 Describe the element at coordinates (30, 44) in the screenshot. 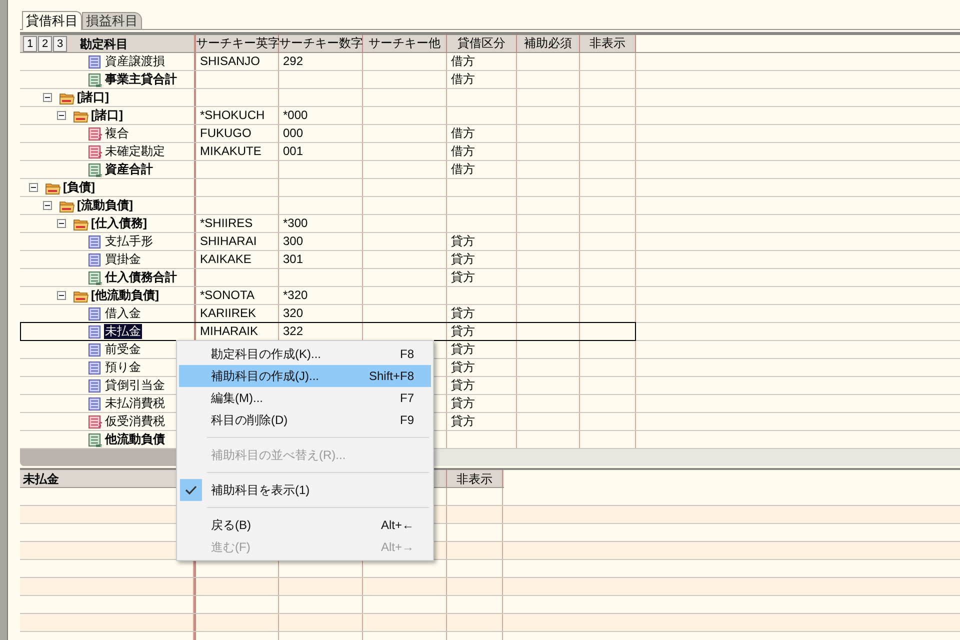

I see `level-button: 1` at that location.